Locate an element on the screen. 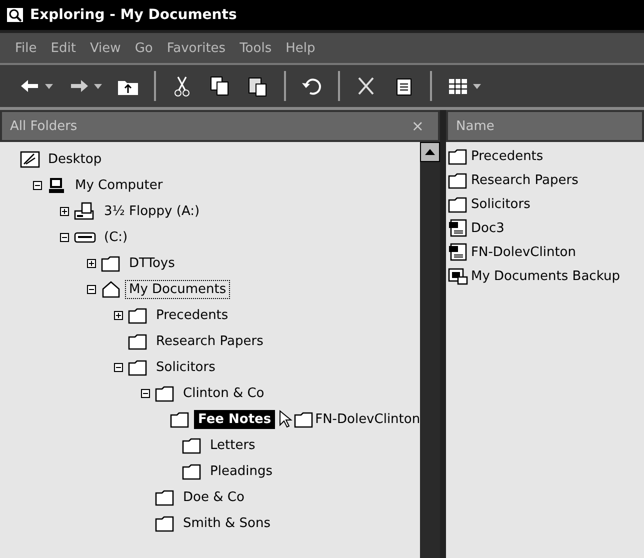 The height and width of the screenshot is (558, 644). list-entry: Research Papers is located at coordinates (524, 180).